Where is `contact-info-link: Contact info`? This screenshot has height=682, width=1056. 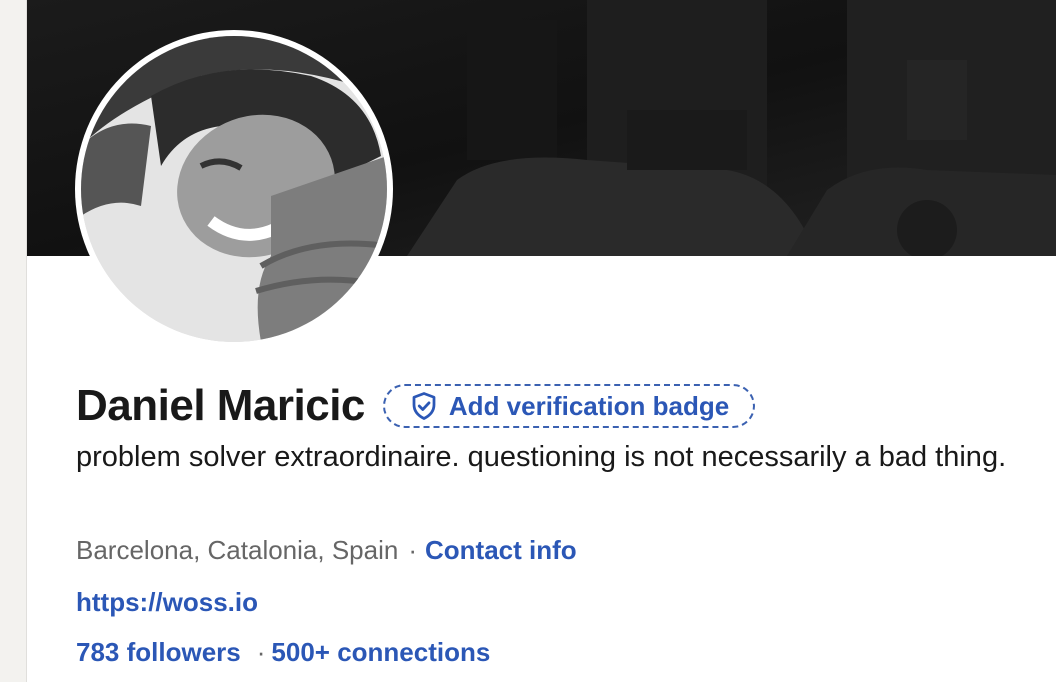
contact-info-link: Contact info is located at coordinates (501, 550).